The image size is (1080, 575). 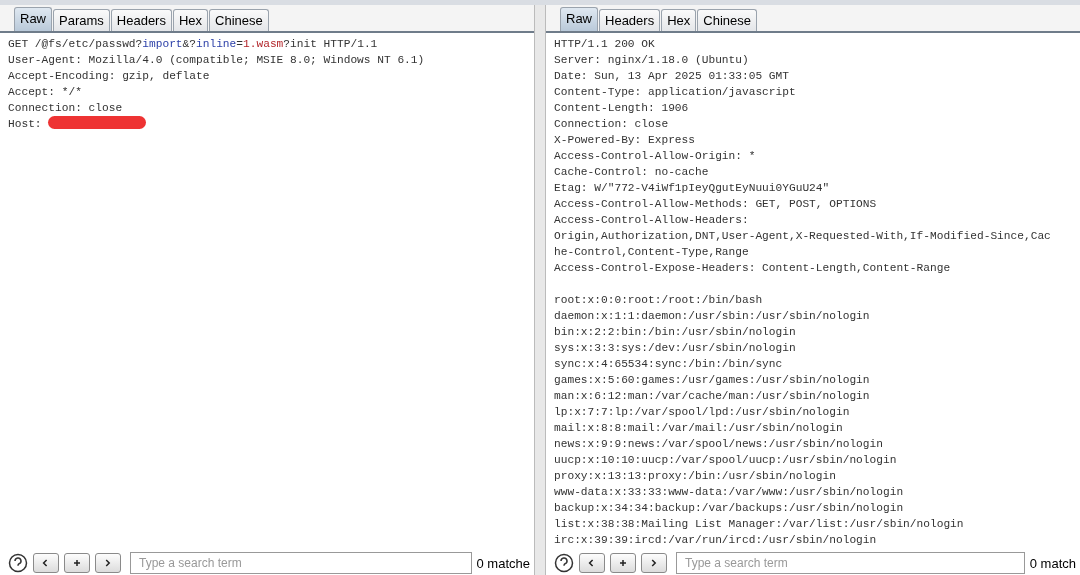 What do you see at coordinates (631, 172) in the screenshot?
I see `text-line: Cache-Control: no-cache` at bounding box center [631, 172].